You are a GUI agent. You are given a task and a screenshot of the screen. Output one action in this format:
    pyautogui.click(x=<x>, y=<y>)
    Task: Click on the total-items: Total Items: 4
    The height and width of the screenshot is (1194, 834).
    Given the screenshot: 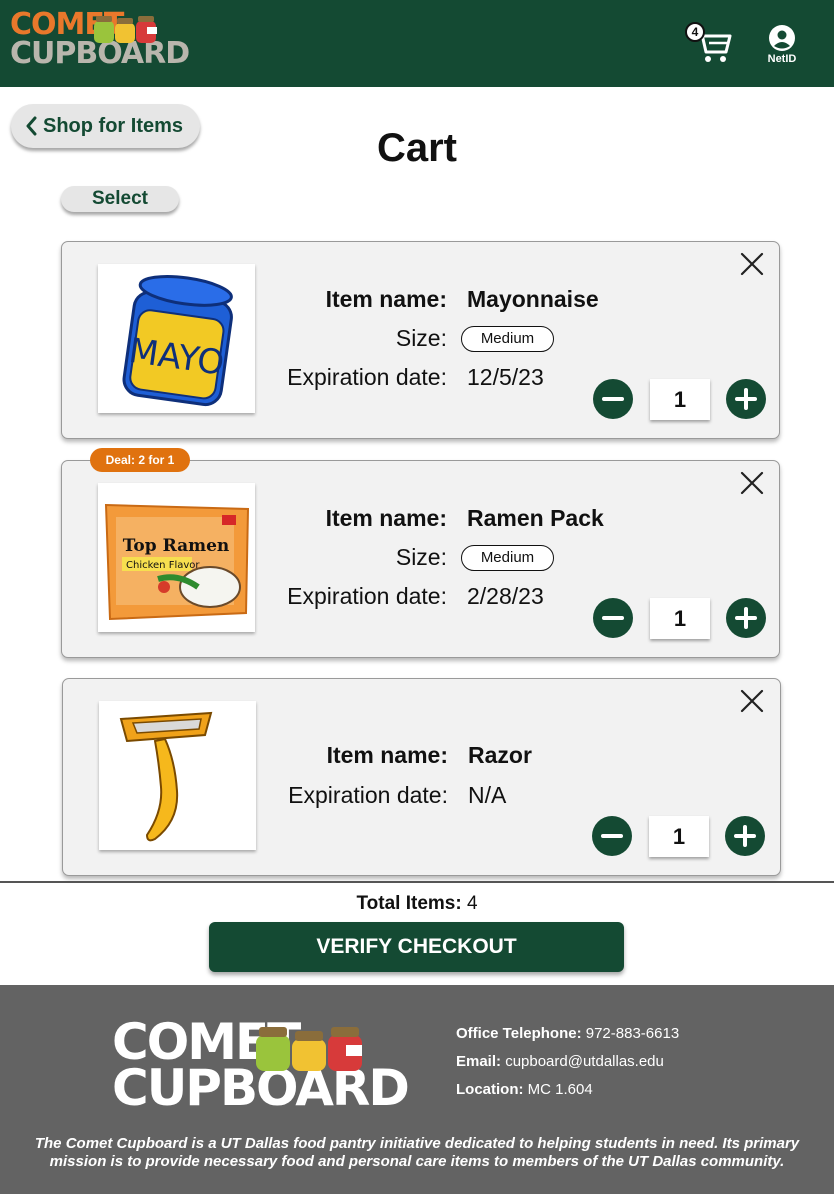 What is the action you would take?
    pyautogui.click(x=417, y=904)
    